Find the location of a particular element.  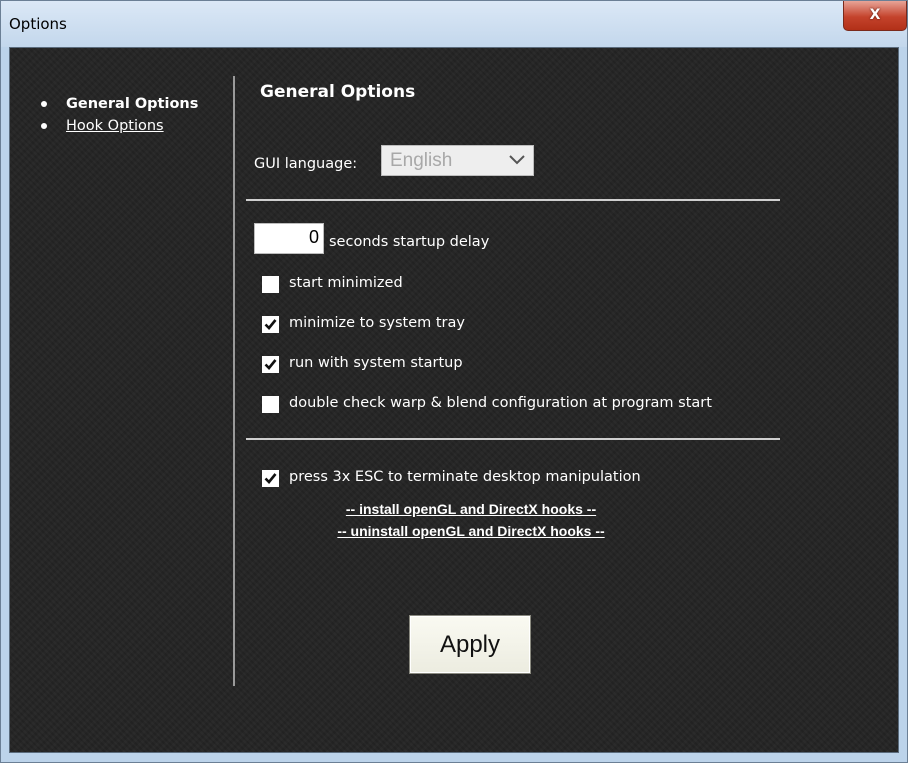

window-title: Options is located at coordinates (38, 24).